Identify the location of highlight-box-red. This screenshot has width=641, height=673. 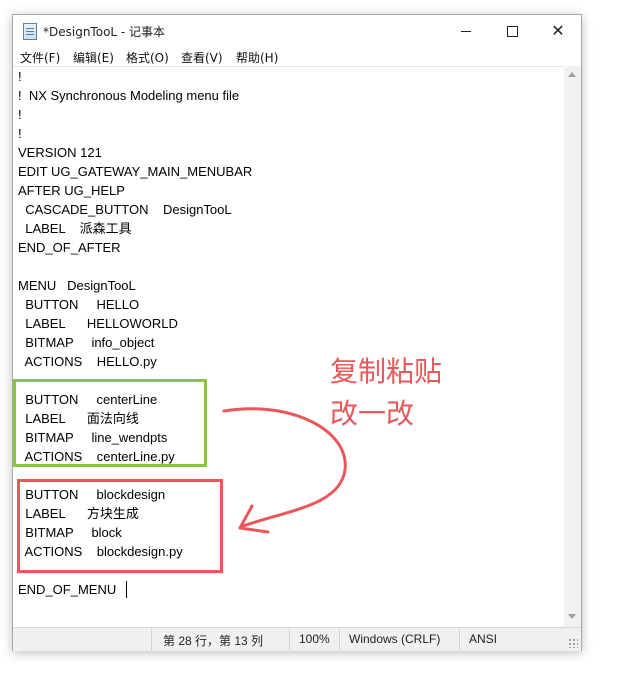
(120, 526).